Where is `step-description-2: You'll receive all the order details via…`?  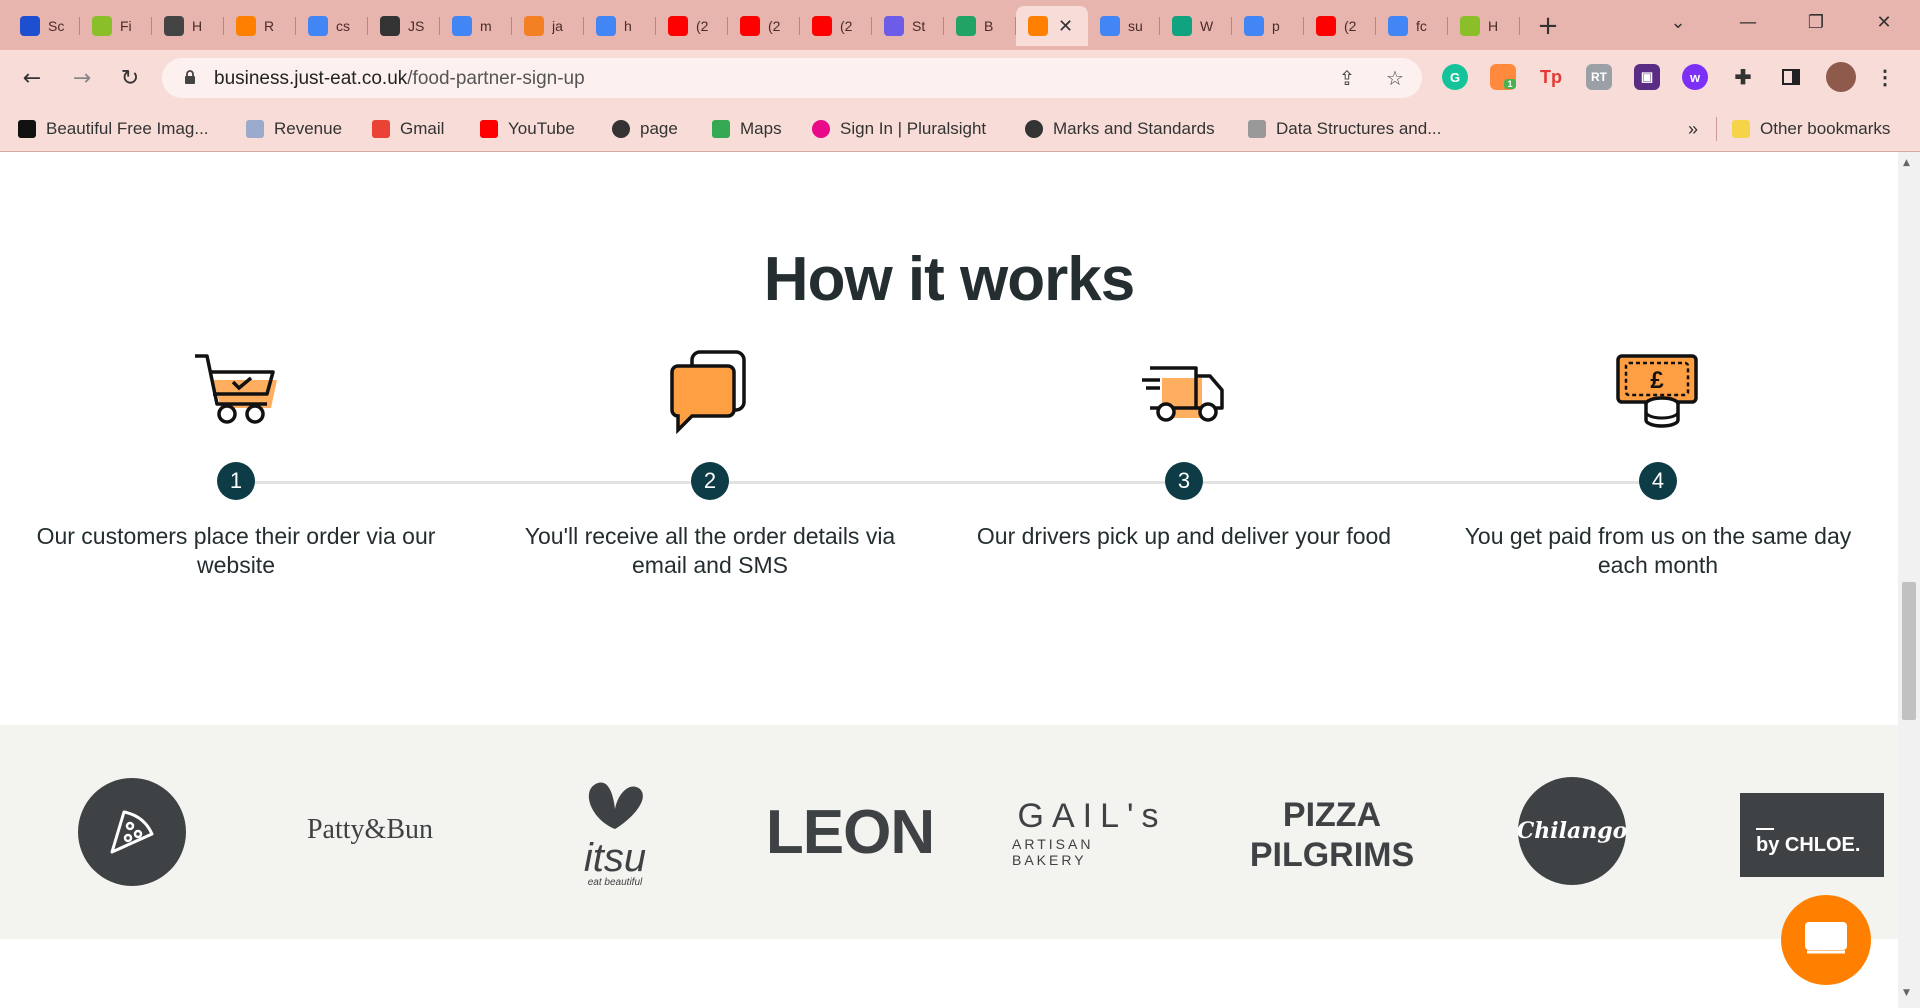
step-description-2: You'll receive all the order details via… is located at coordinates (710, 550).